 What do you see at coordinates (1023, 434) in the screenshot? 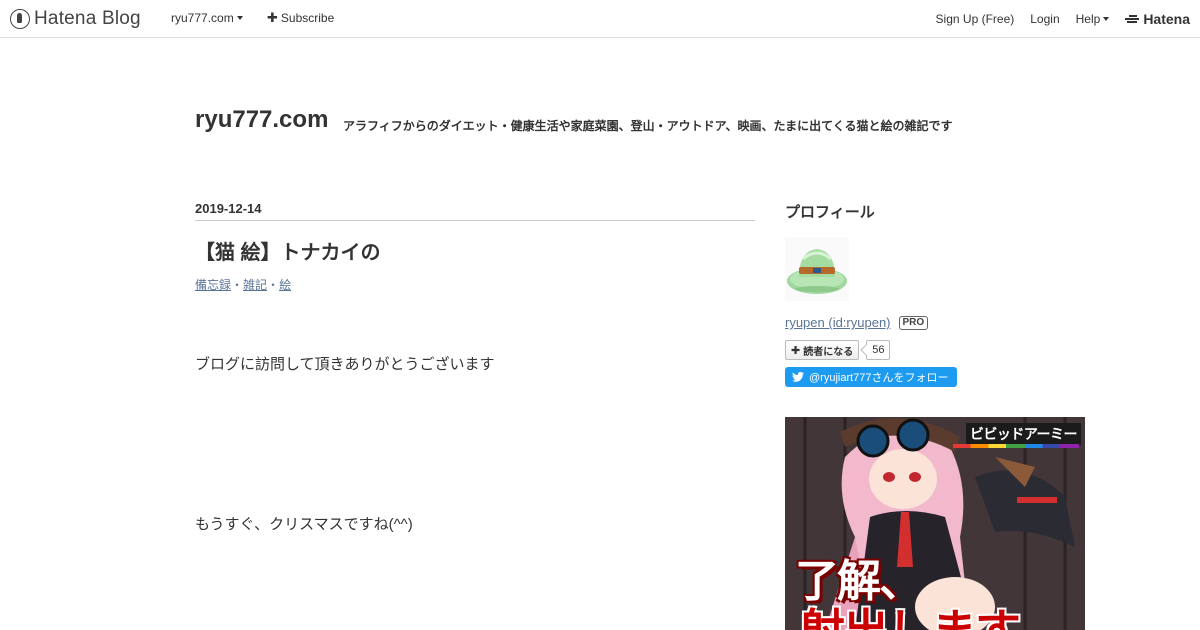
I see `ad-brand-logo: ビビッドアーミー` at bounding box center [1023, 434].